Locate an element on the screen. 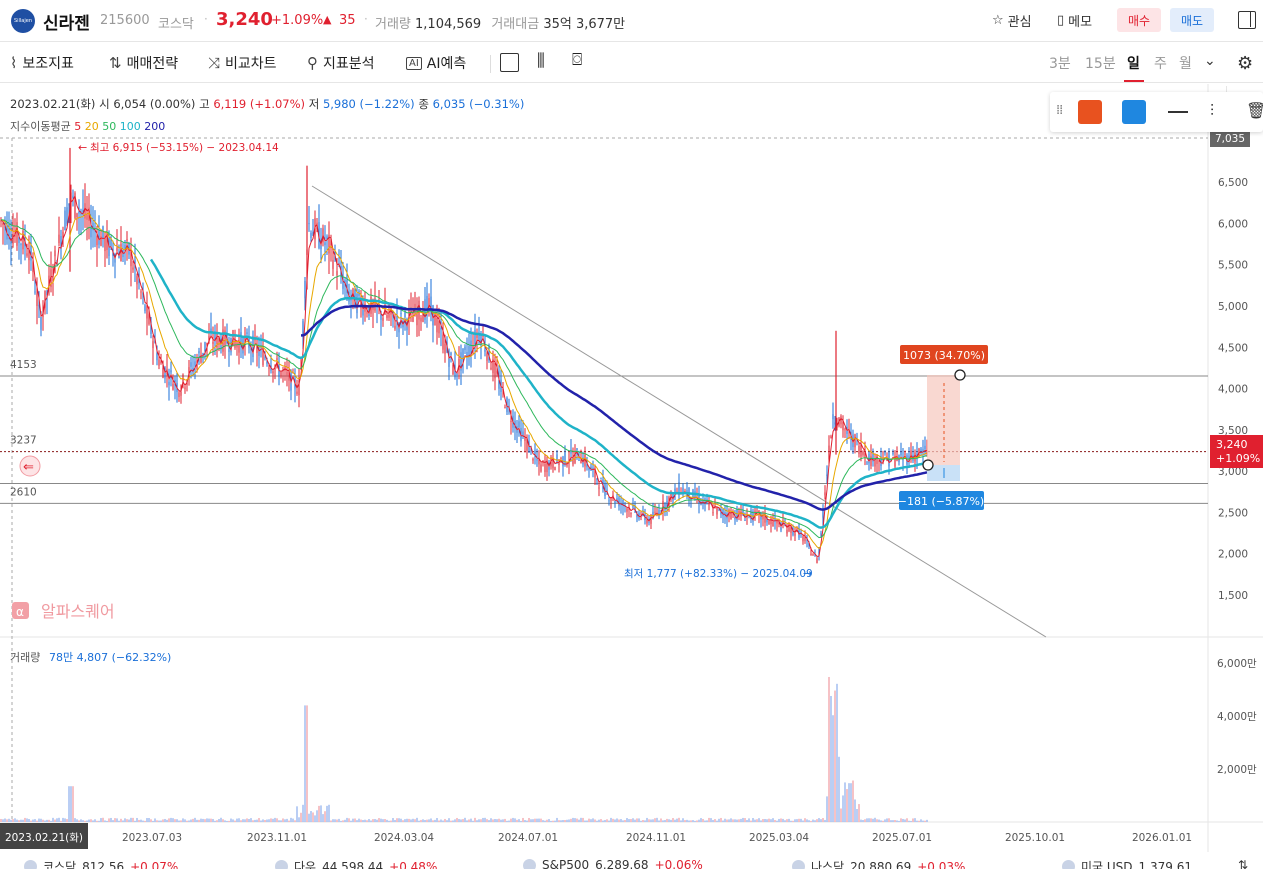  side-panel-icon is located at coordinates (1247, 20).